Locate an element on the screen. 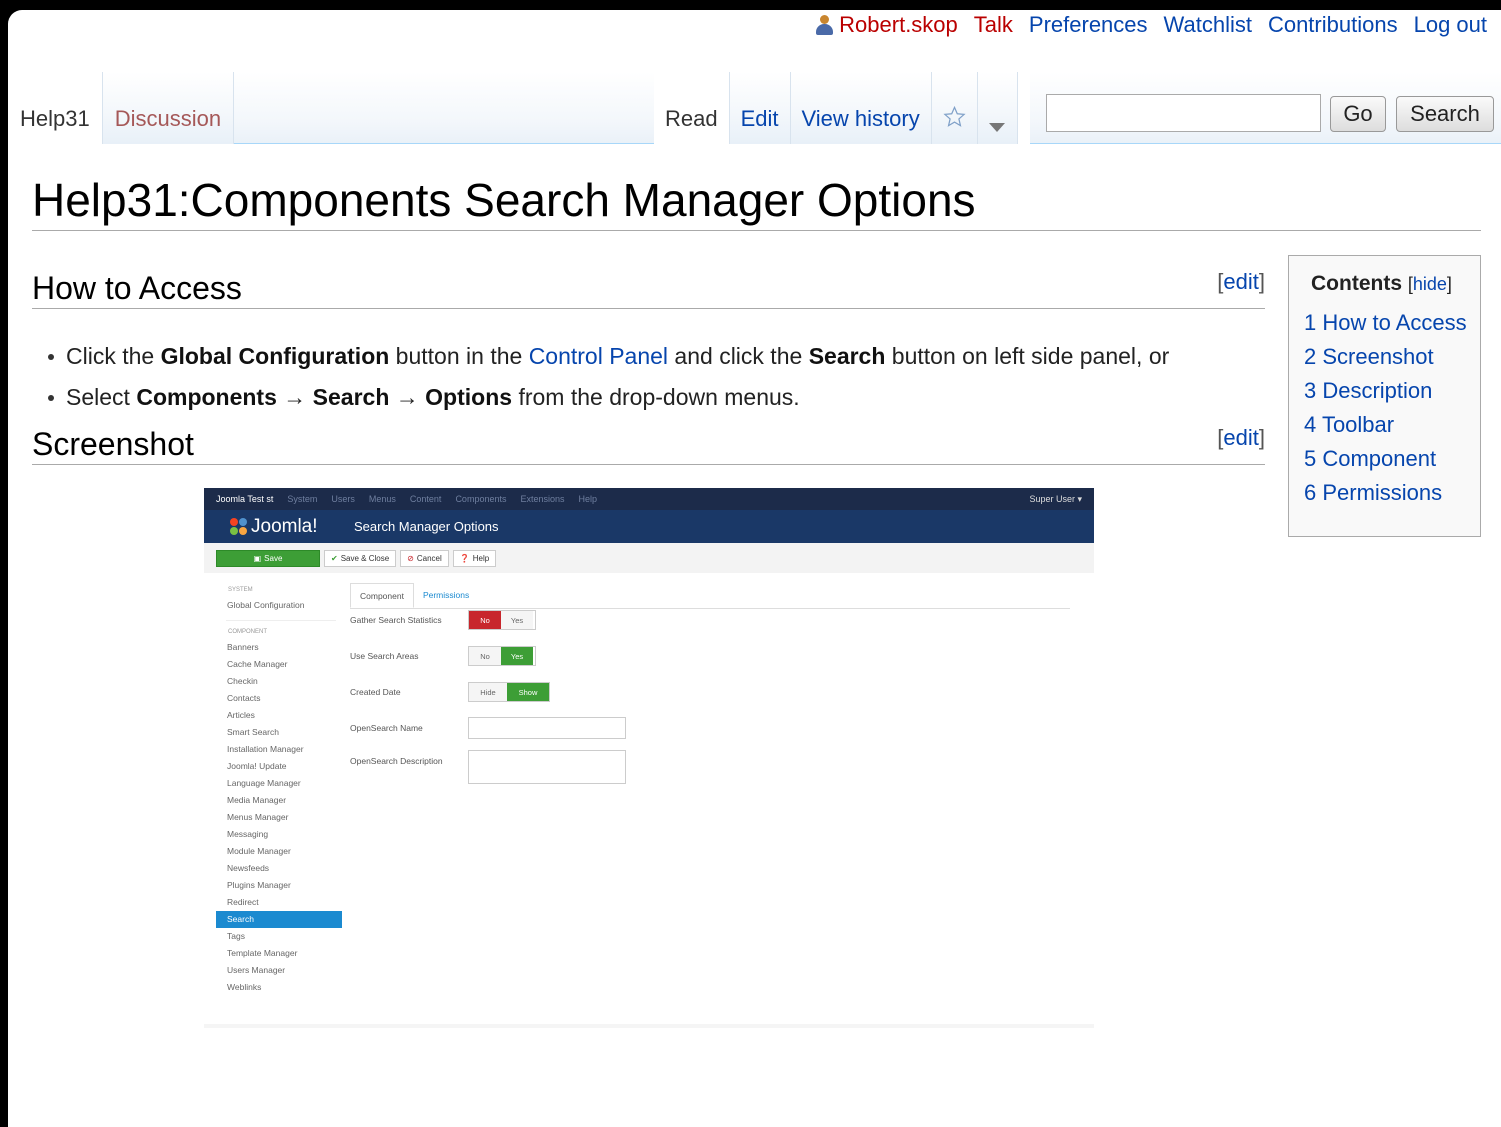  joomla-logo: Joomla! is located at coordinates (292, 527).